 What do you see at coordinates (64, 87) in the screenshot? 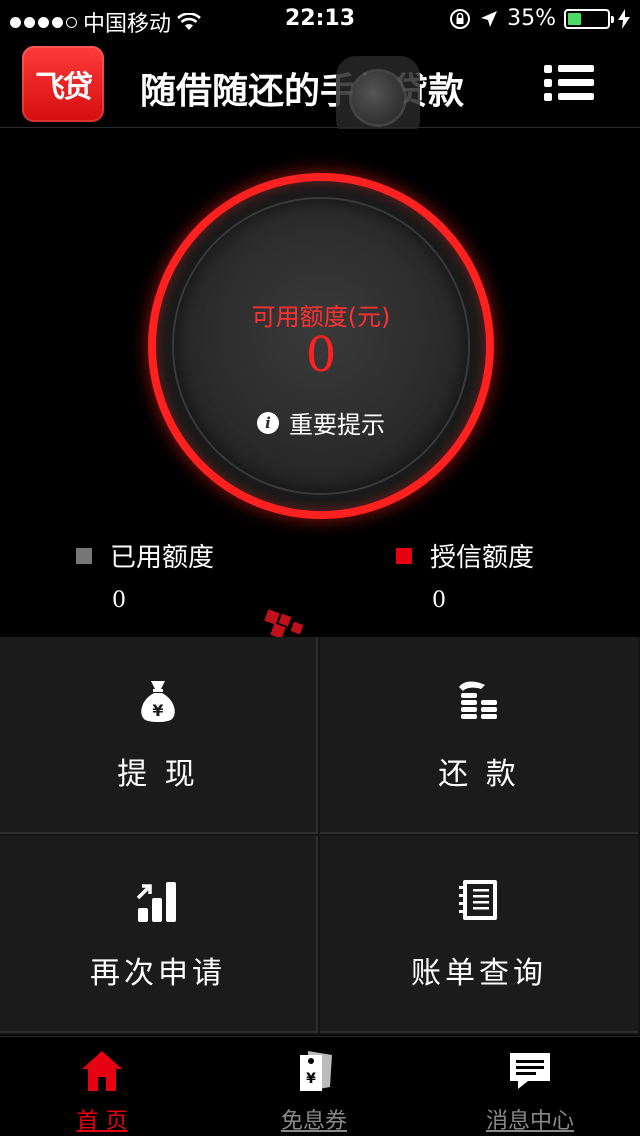
I see `logo-text: 飞贷` at bounding box center [64, 87].